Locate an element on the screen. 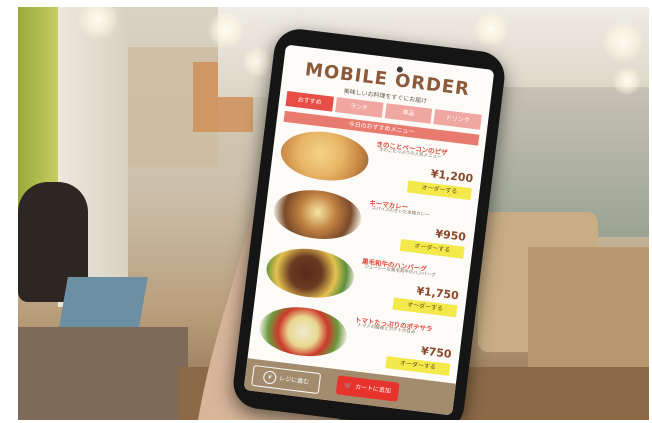 The width and height of the screenshot is (652, 423). salad-image is located at coordinates (303, 331).